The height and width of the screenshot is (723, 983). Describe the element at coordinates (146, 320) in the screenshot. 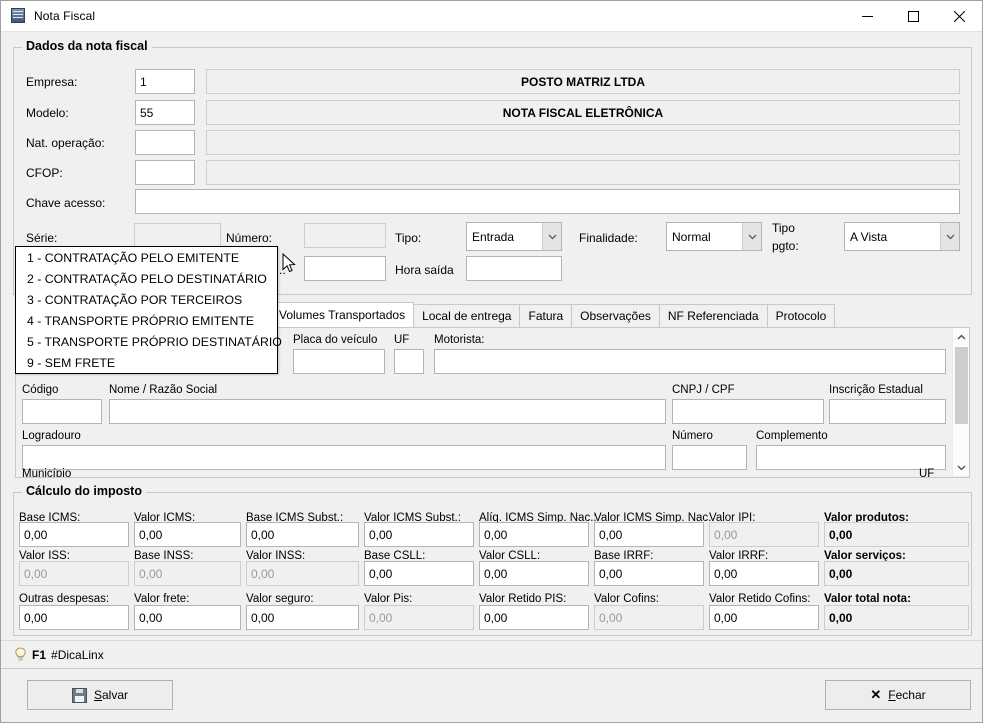

I see `frete-option: 4 - TRANSPORTE PRÓPRIO EMITENTE` at that location.